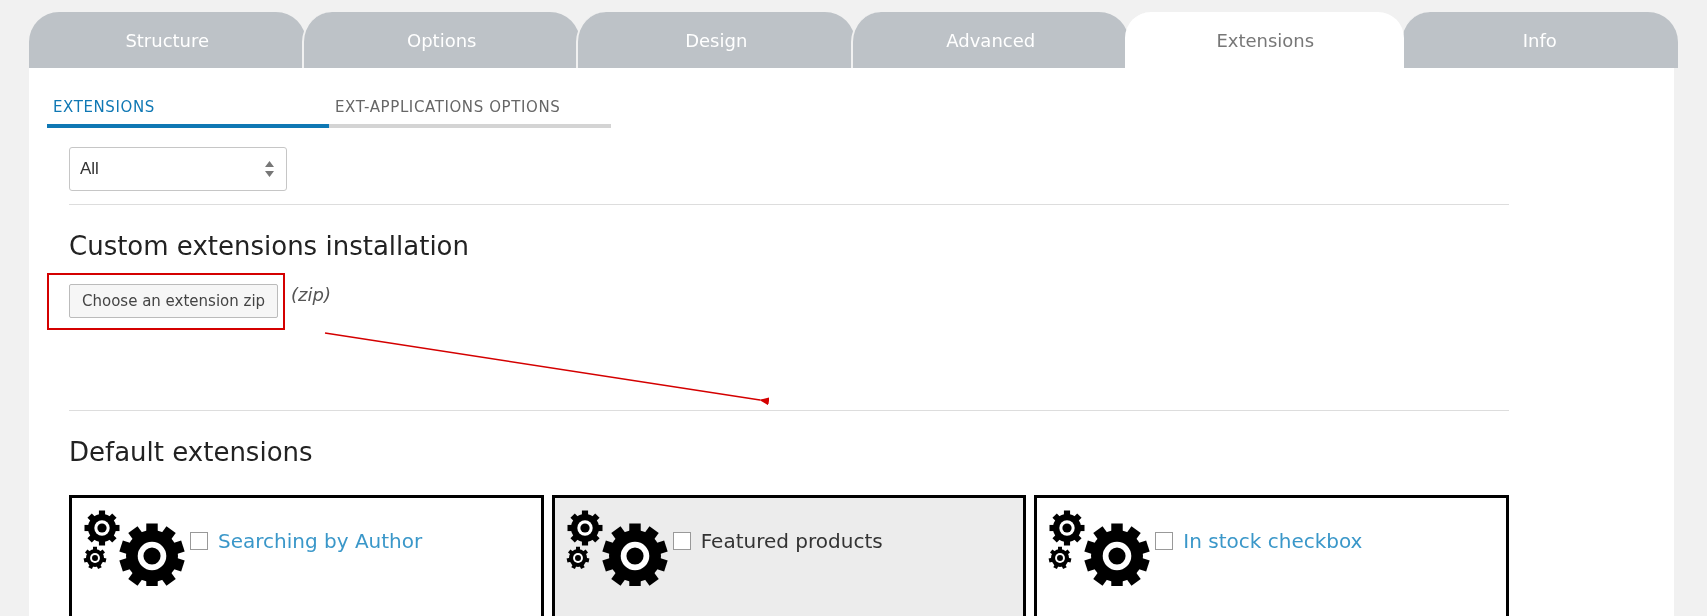 Image resolution: width=1707 pixels, height=616 pixels. I want to click on subtab: EXT-APPLICATIONS OPTIONS, so click(470, 113).